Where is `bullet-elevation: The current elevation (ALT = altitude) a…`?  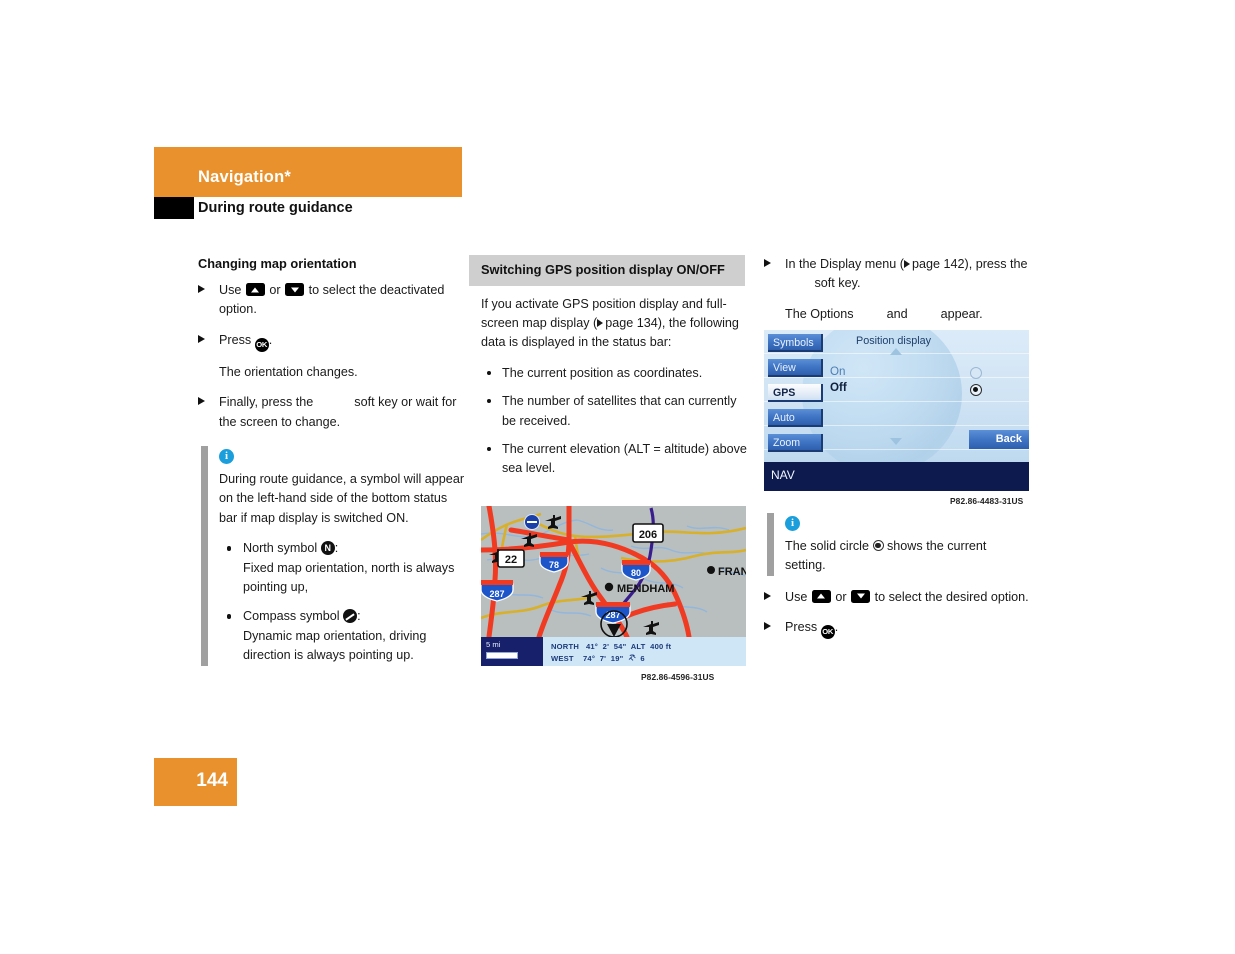
bullet-elevation: The current elevation (ALT = altitude) a… is located at coordinates (614, 459).